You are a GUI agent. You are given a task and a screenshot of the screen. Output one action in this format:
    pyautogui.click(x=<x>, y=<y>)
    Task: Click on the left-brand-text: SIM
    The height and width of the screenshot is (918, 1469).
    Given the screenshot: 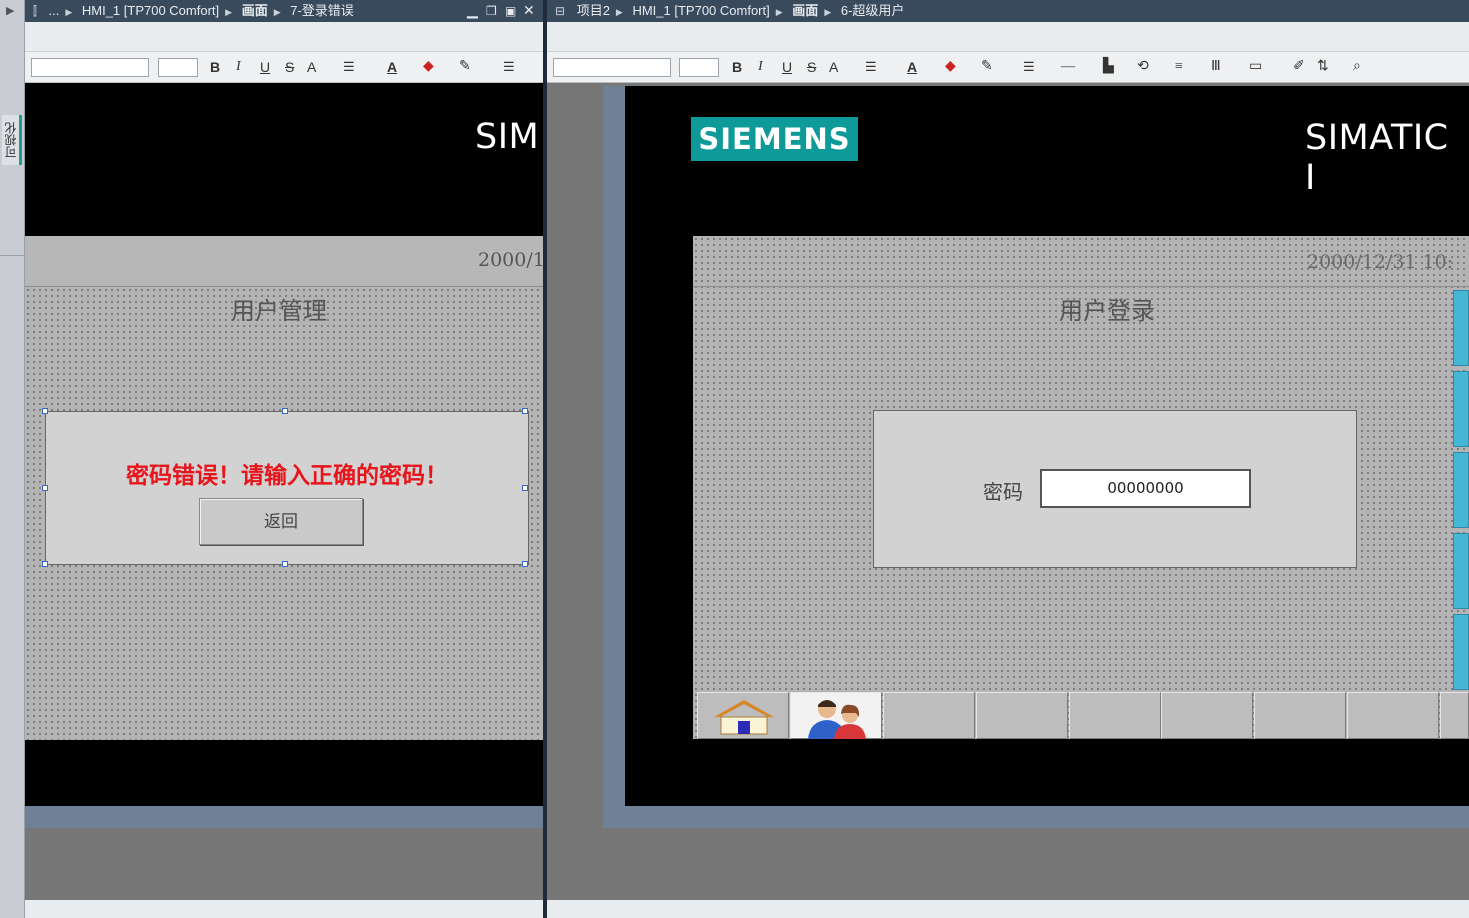 What is the action you would take?
    pyautogui.click(x=507, y=137)
    